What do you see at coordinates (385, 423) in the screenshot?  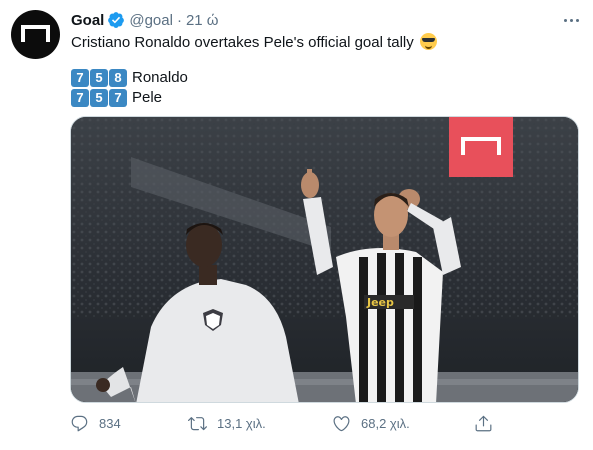 I see `like-count: 68,2 χιλ.` at bounding box center [385, 423].